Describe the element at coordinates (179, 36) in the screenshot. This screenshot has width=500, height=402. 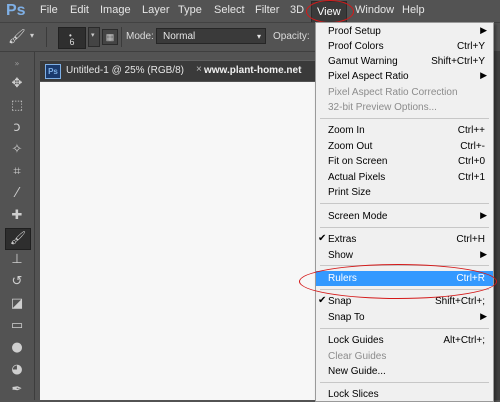
I see `mode-select-value: Normal` at that location.